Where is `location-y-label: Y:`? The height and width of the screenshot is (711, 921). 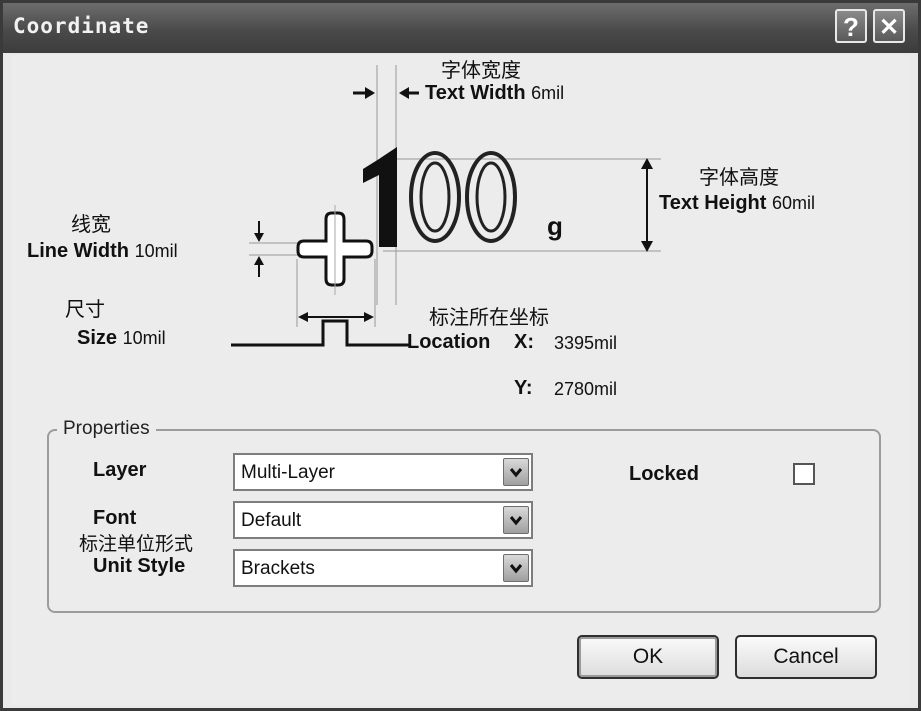
location-y-label: Y: is located at coordinates (523, 388).